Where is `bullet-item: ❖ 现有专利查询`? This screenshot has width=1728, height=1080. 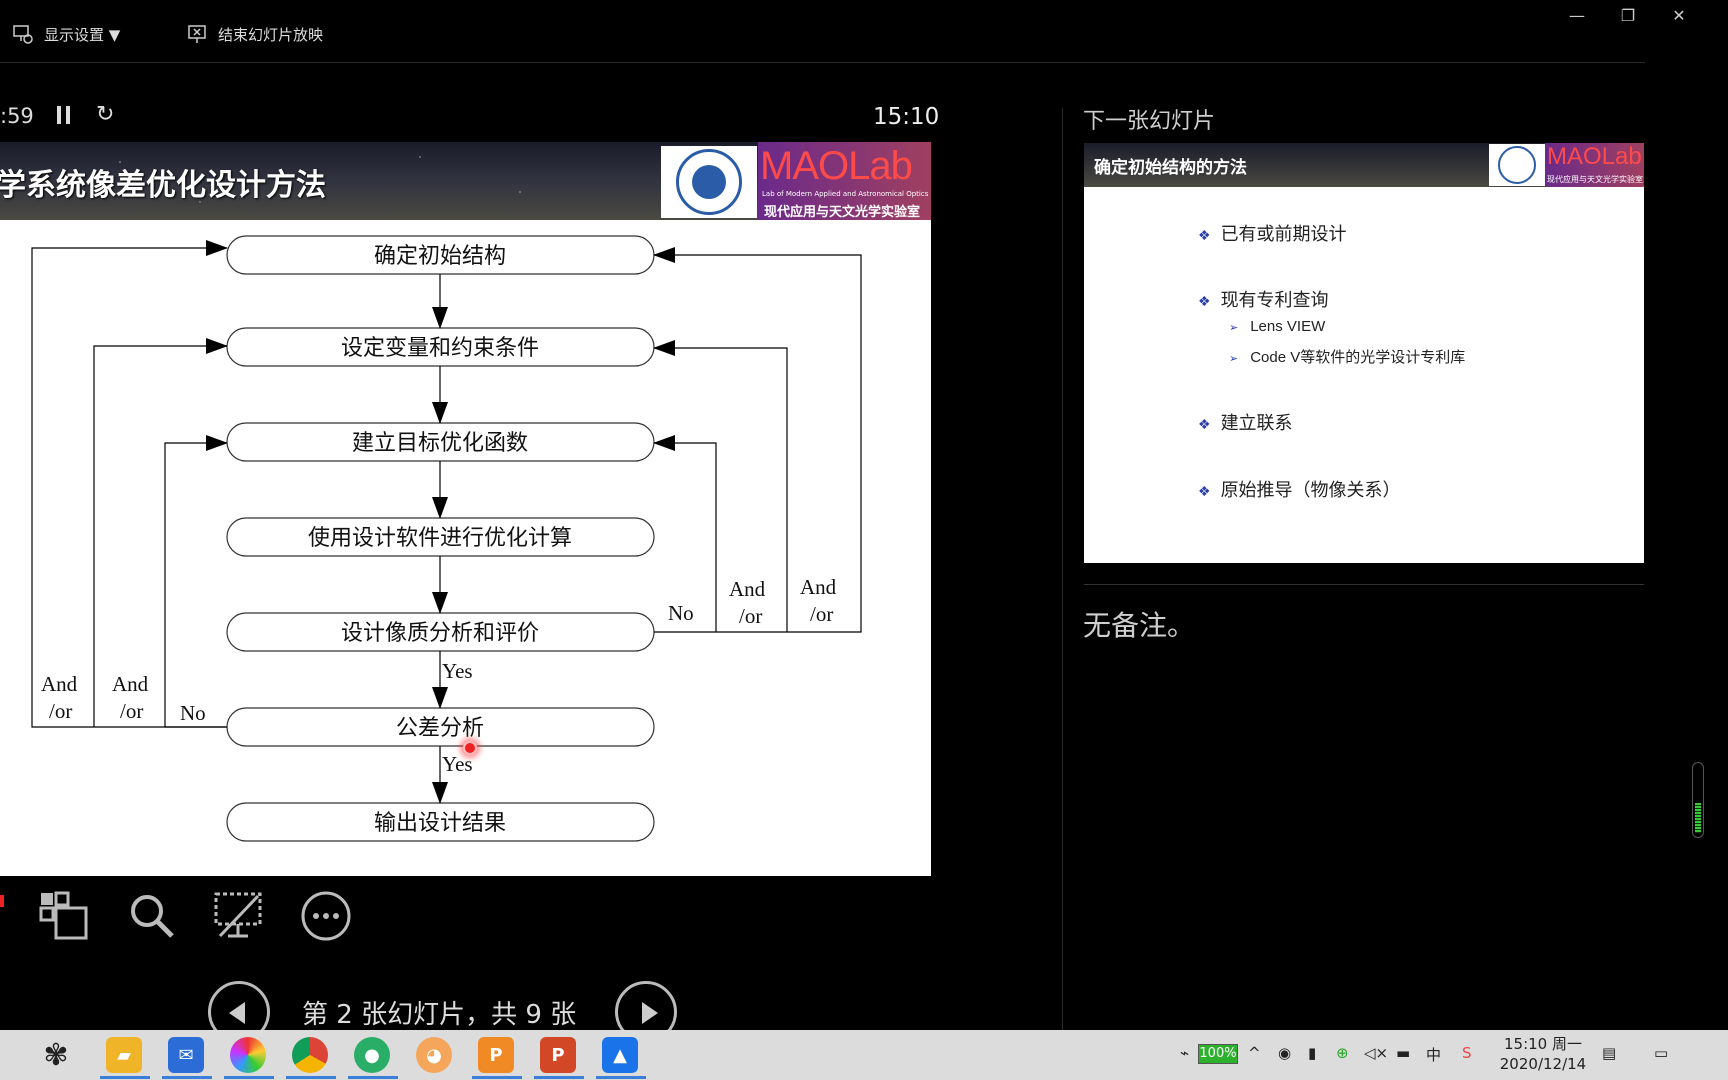 bullet-item: ❖ 现有专利查询 is located at coordinates (1263, 300).